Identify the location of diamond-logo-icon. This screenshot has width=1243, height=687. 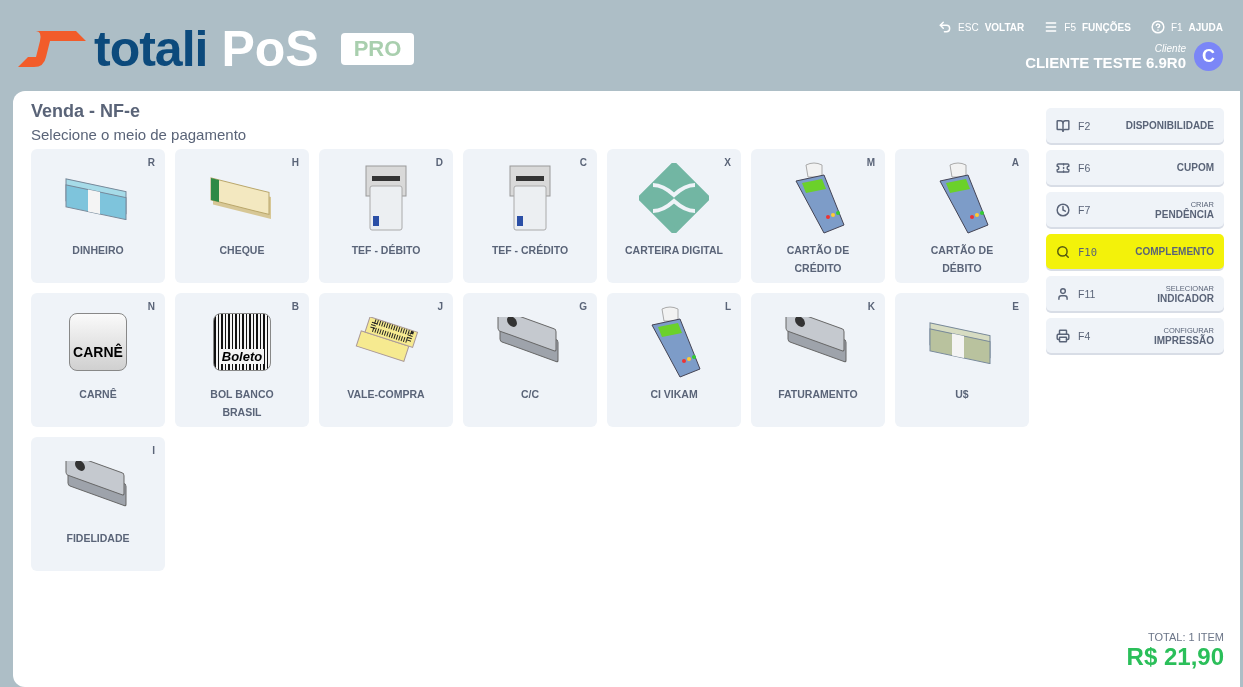
(674, 198).